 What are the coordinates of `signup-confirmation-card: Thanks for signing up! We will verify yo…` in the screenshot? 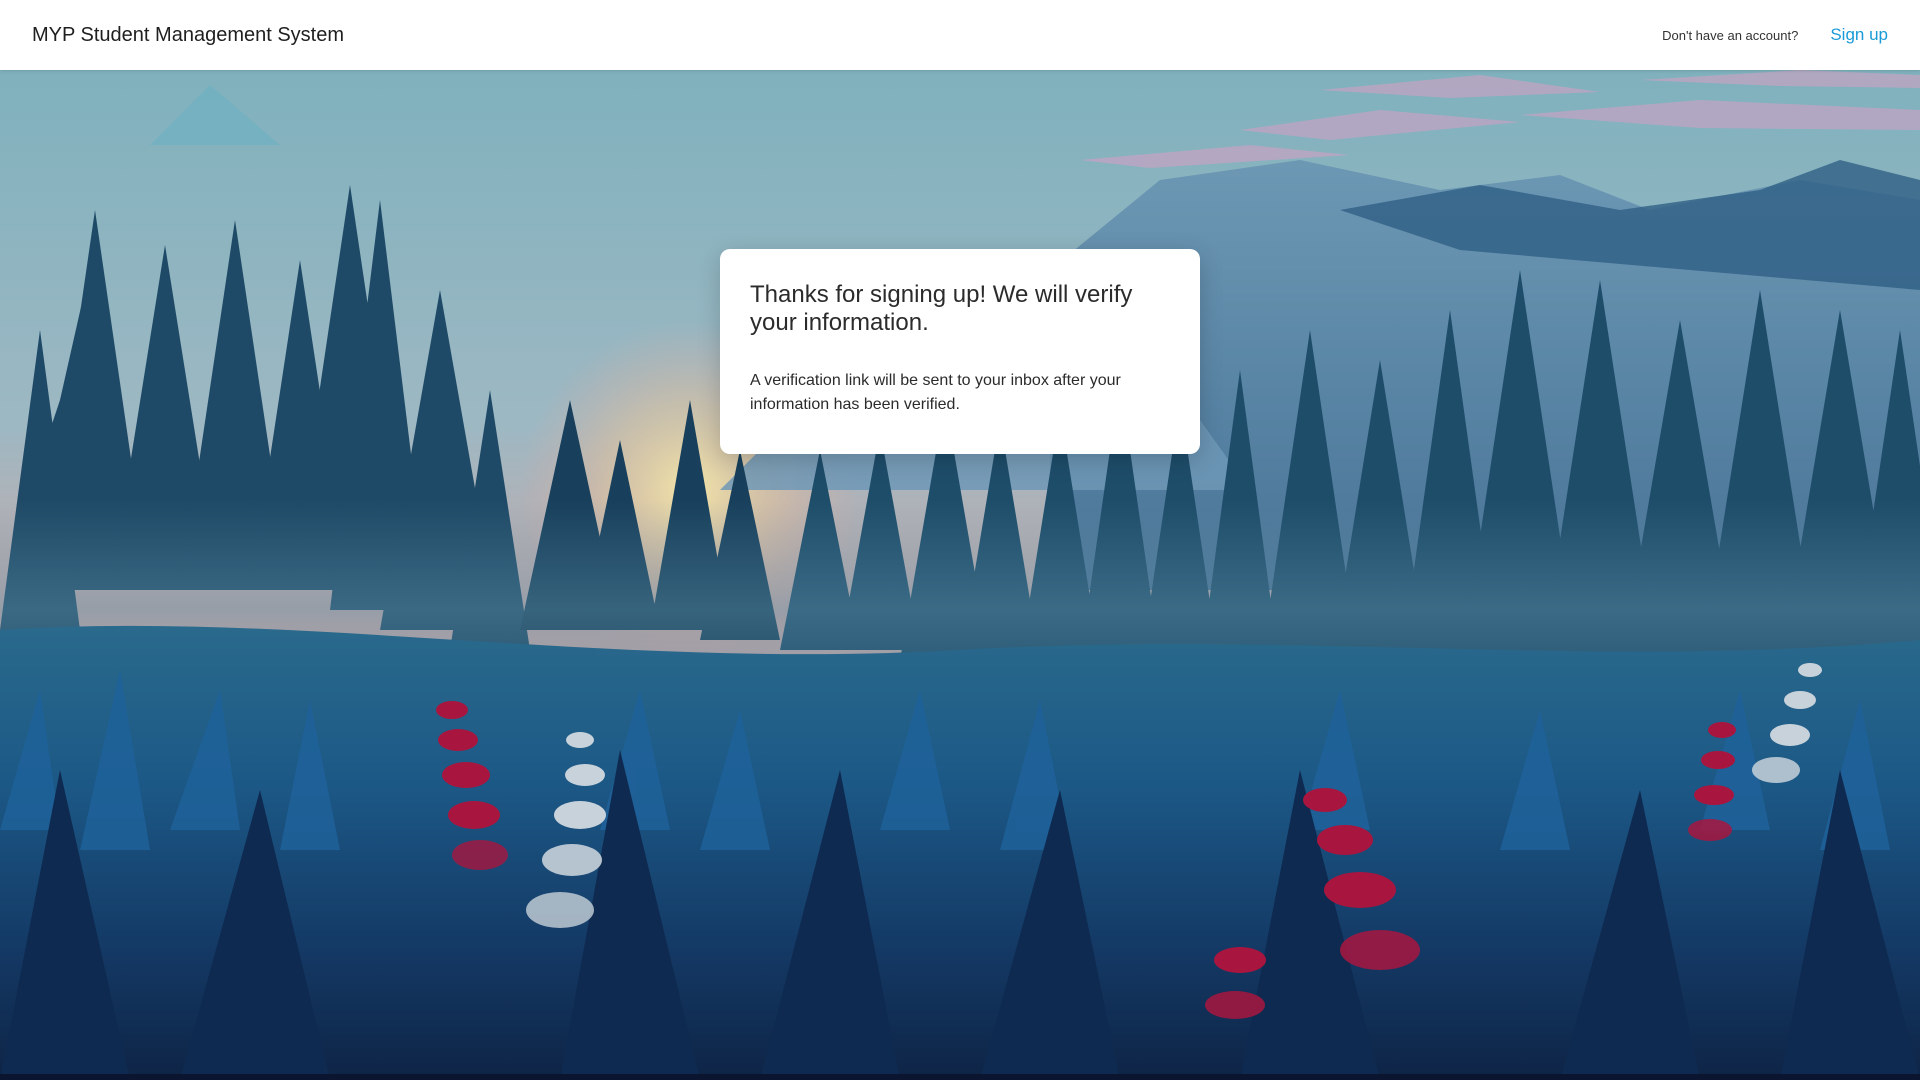 It's located at (960, 351).